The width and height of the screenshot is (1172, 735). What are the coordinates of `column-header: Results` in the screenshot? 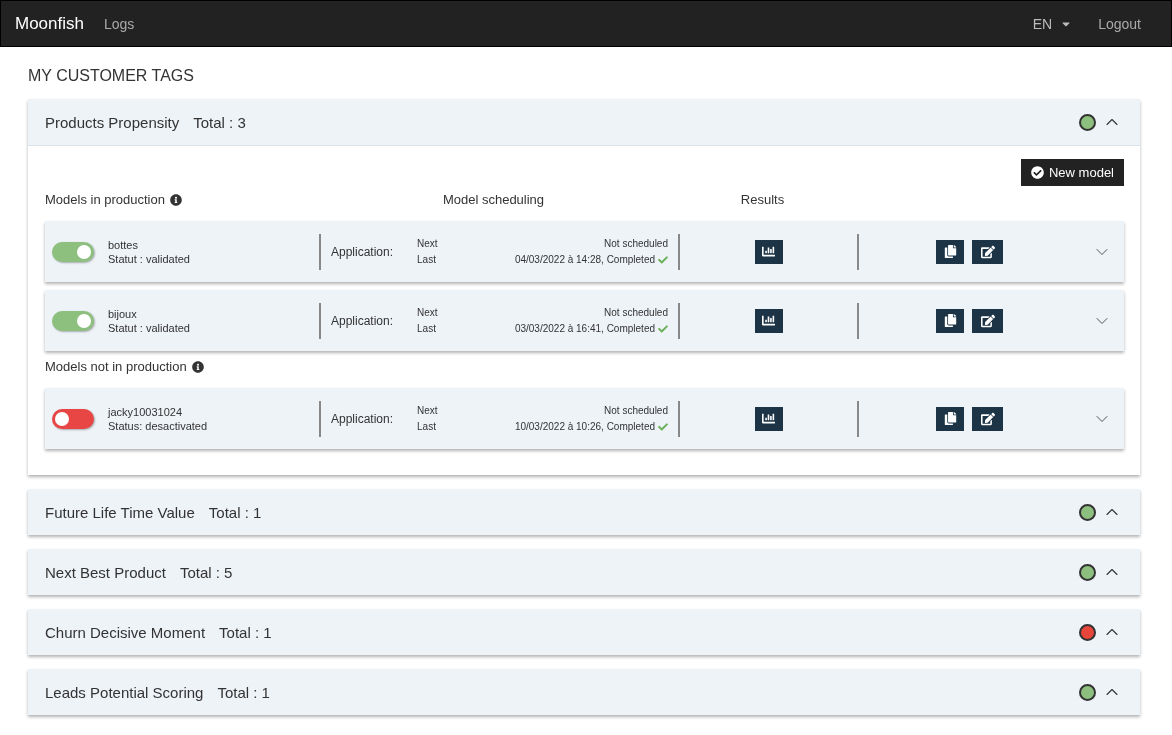 It's located at (762, 199).